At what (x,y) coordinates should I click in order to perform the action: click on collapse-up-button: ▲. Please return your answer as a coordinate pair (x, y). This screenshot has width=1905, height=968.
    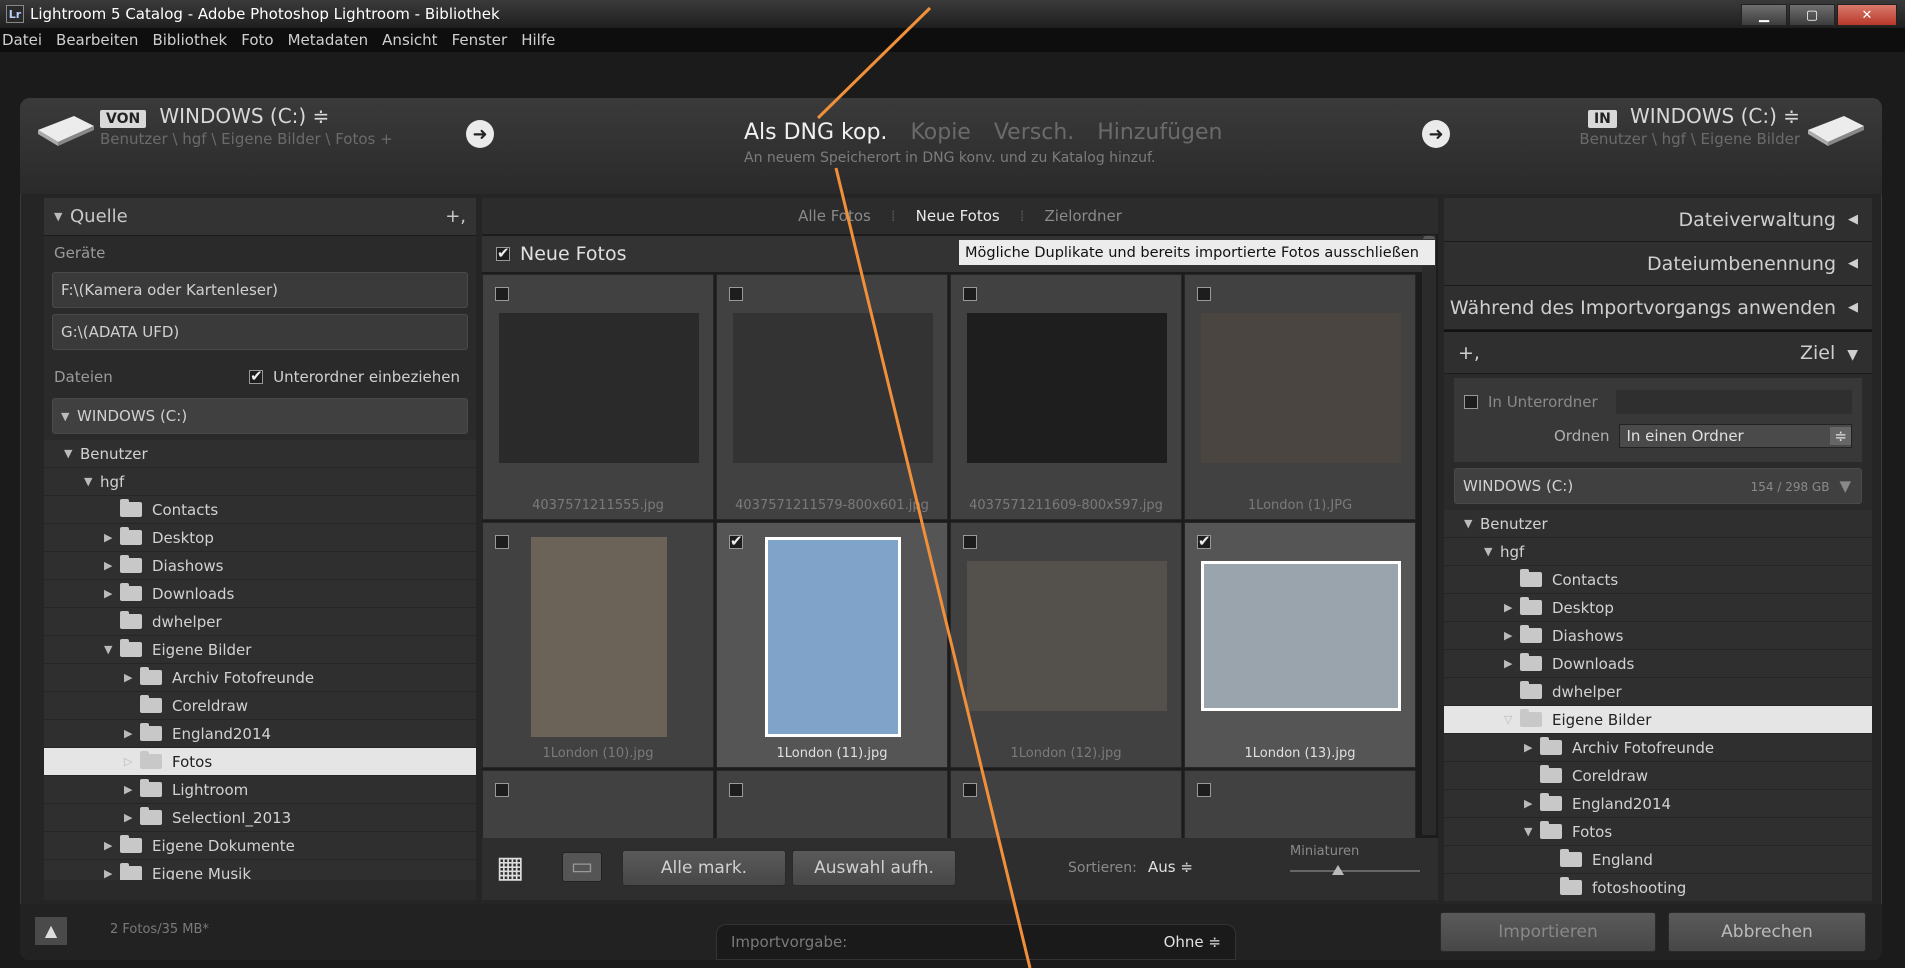
    Looking at the image, I should click on (51, 931).